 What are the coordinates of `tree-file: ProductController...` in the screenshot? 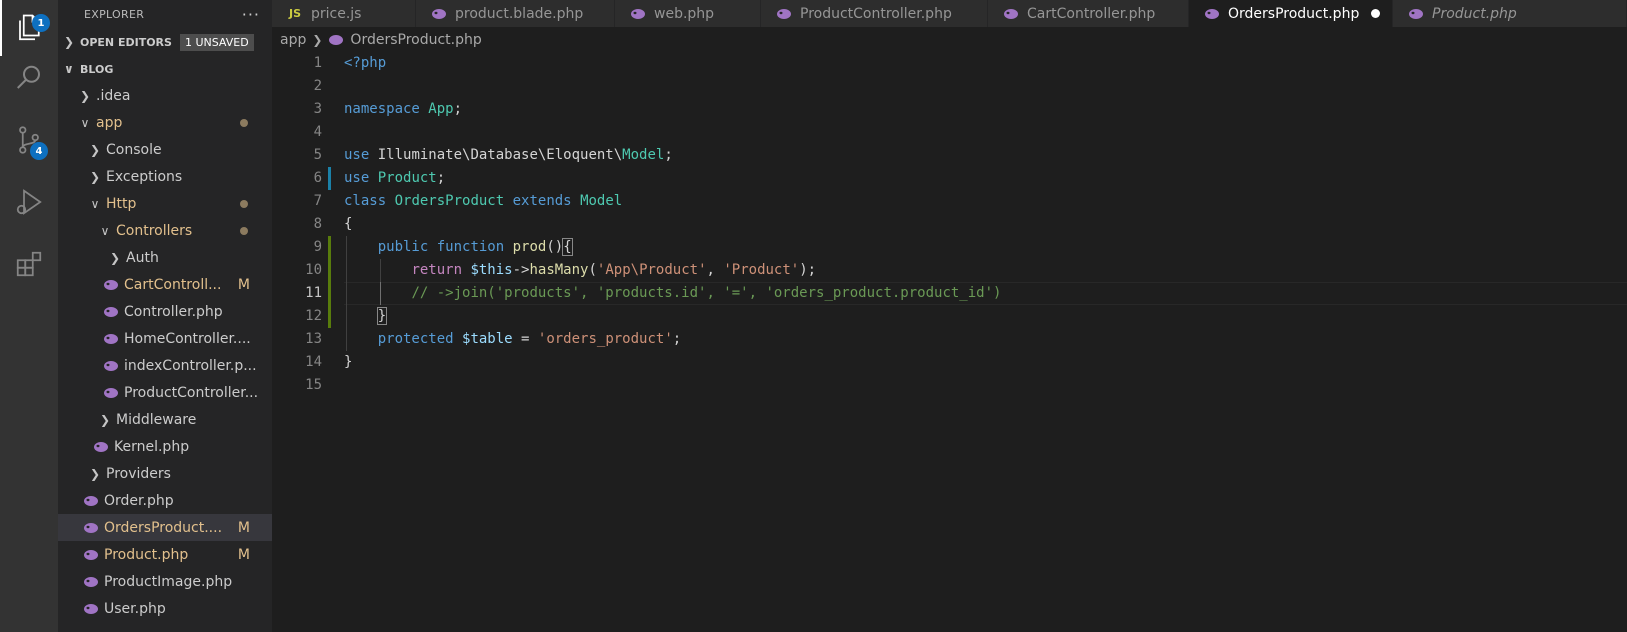 It's located at (165, 392).